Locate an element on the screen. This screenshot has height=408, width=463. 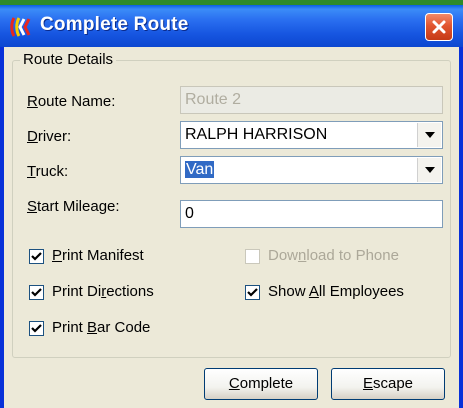
print-directions-checkbox is located at coordinates (36, 292).